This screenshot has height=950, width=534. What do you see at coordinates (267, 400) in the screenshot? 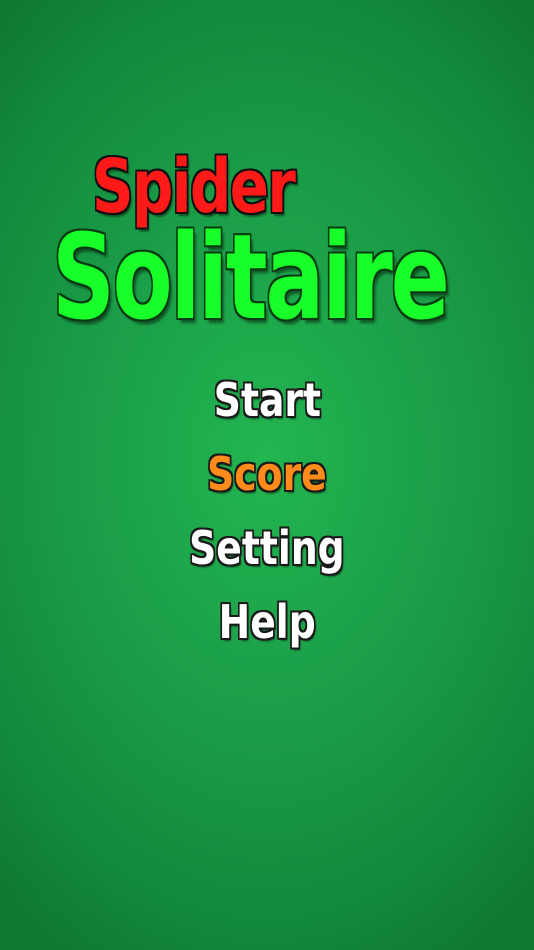
I see `start-button-label: Start` at bounding box center [267, 400].